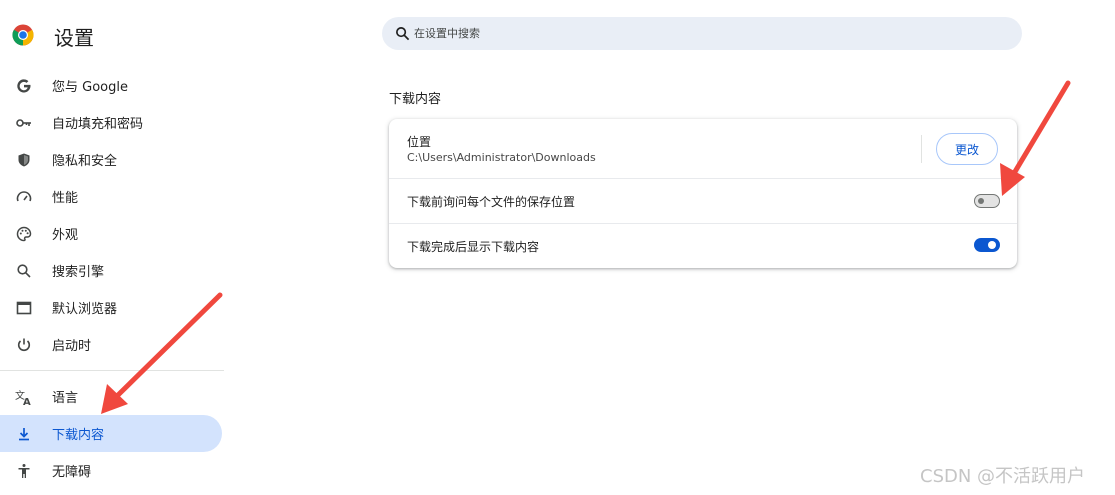 Image resolution: width=1115 pixels, height=495 pixels. I want to click on sidebar-item-appearance: 外观, so click(112, 233).